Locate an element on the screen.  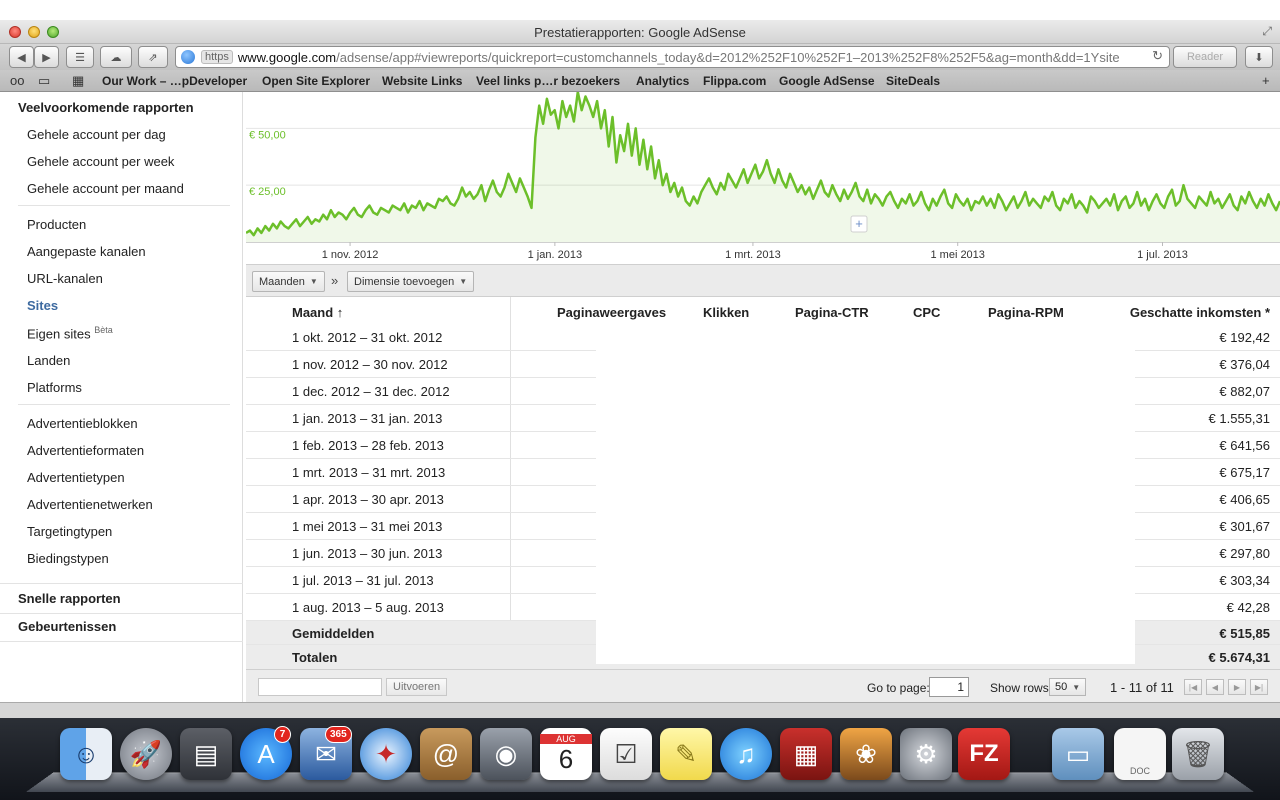
add-dimension-dropdown: Dimensie toevoegen ▼ is located at coordinates (411, 281).